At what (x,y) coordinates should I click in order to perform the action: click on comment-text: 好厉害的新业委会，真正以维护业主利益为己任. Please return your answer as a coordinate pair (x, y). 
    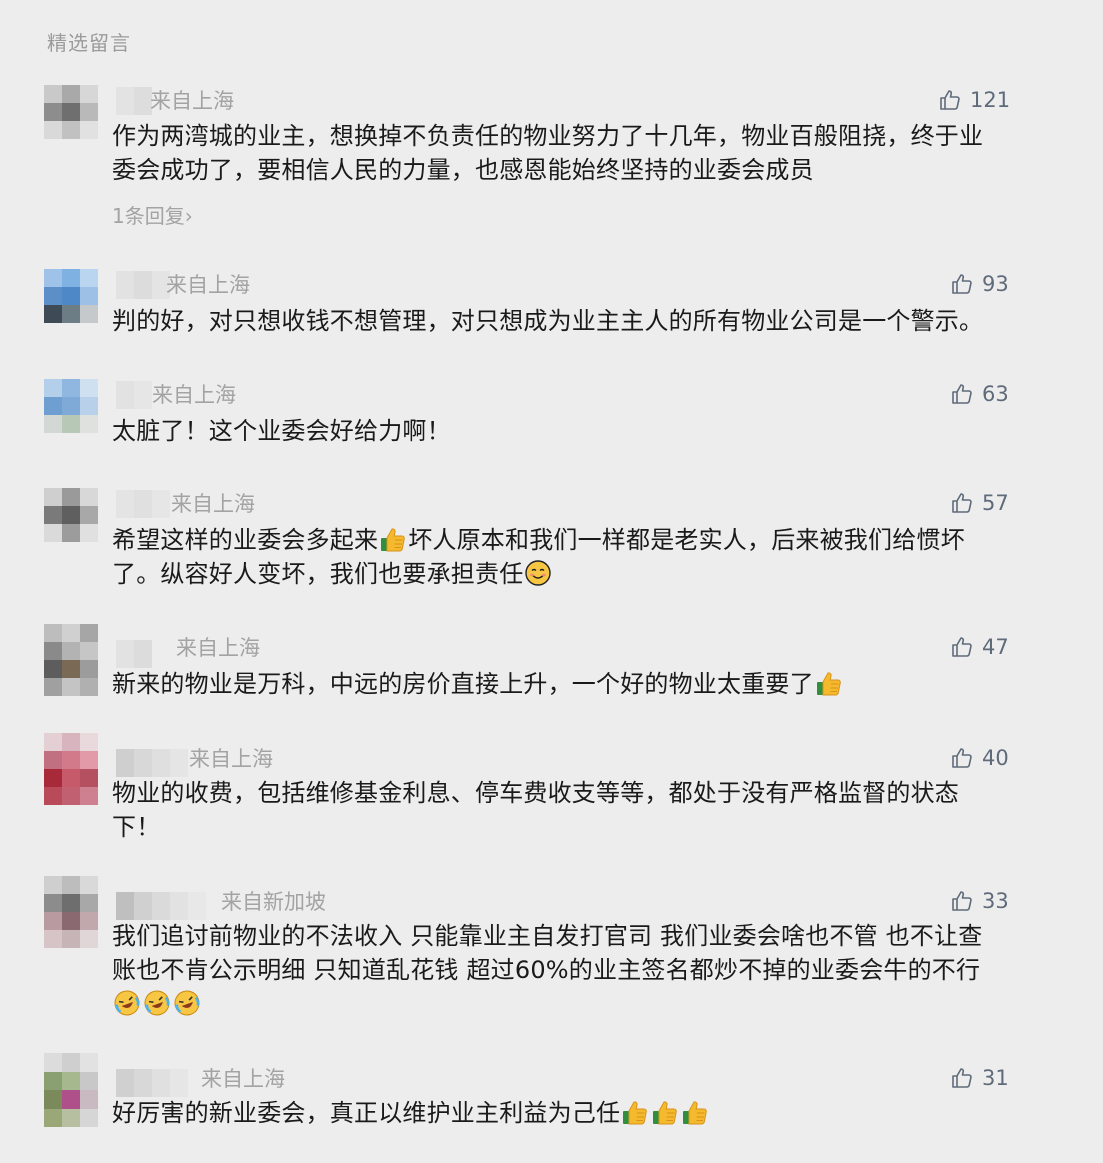
    Looking at the image, I should click on (562, 1113).